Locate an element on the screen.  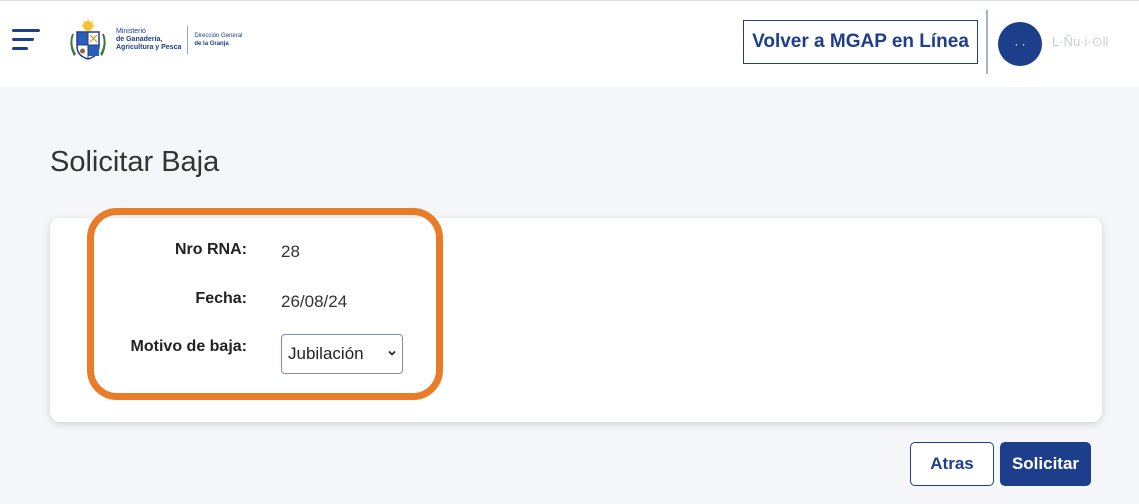
user-avatar: · · is located at coordinates (1020, 44).